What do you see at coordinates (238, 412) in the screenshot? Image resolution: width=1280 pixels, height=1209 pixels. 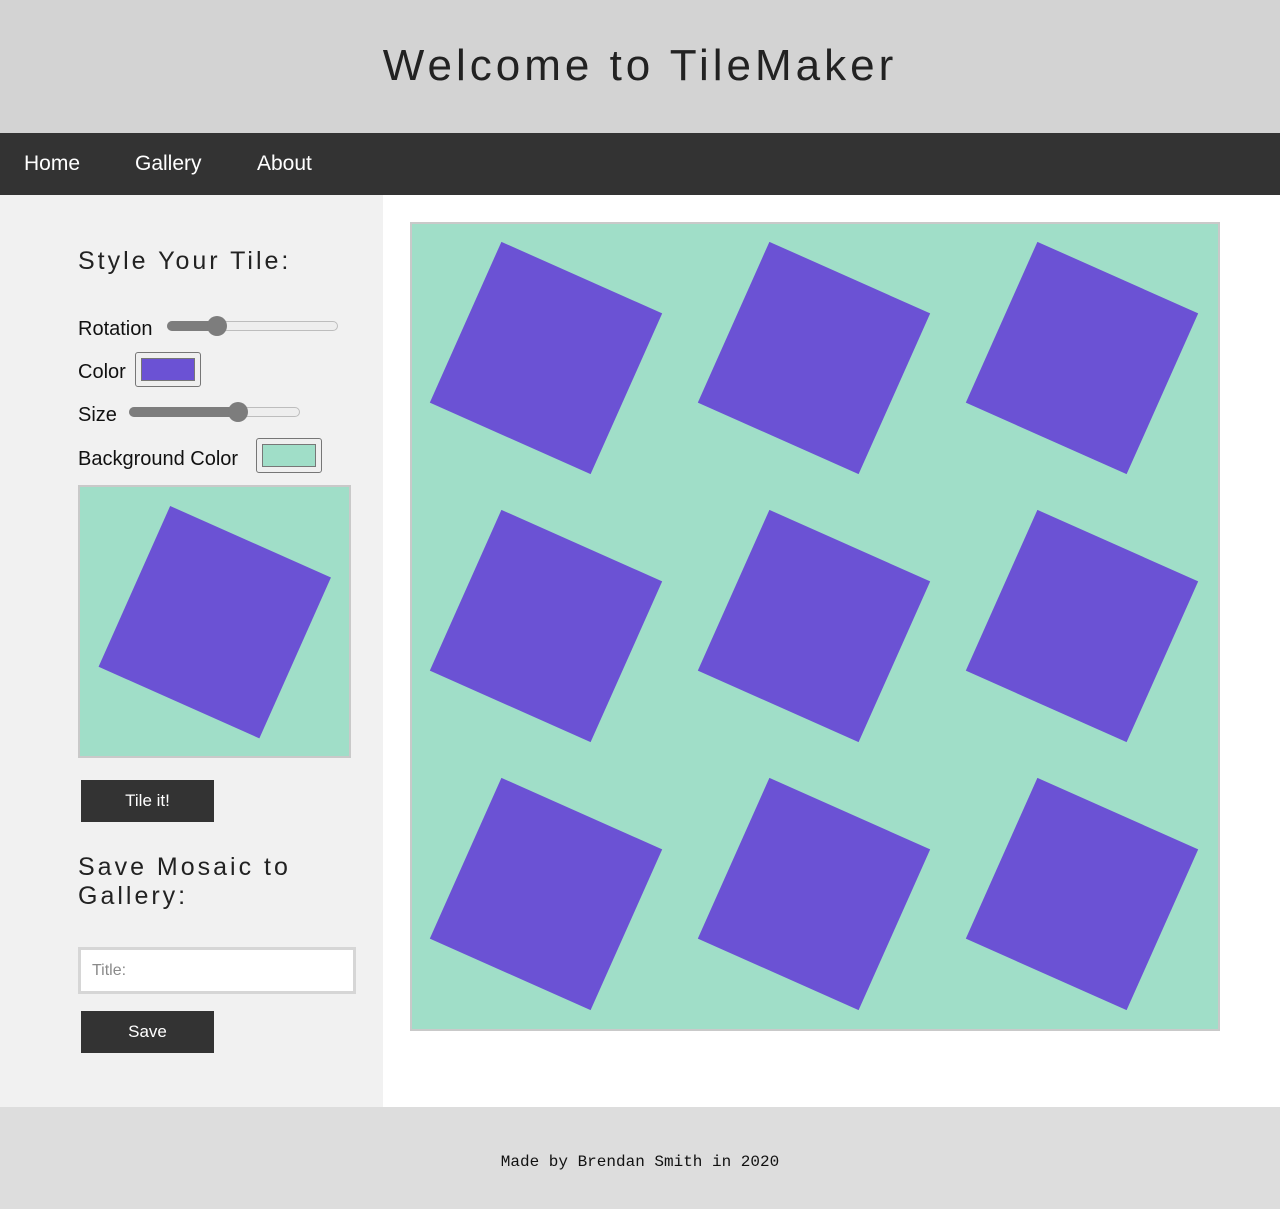 I see `size-slider-thumb` at bounding box center [238, 412].